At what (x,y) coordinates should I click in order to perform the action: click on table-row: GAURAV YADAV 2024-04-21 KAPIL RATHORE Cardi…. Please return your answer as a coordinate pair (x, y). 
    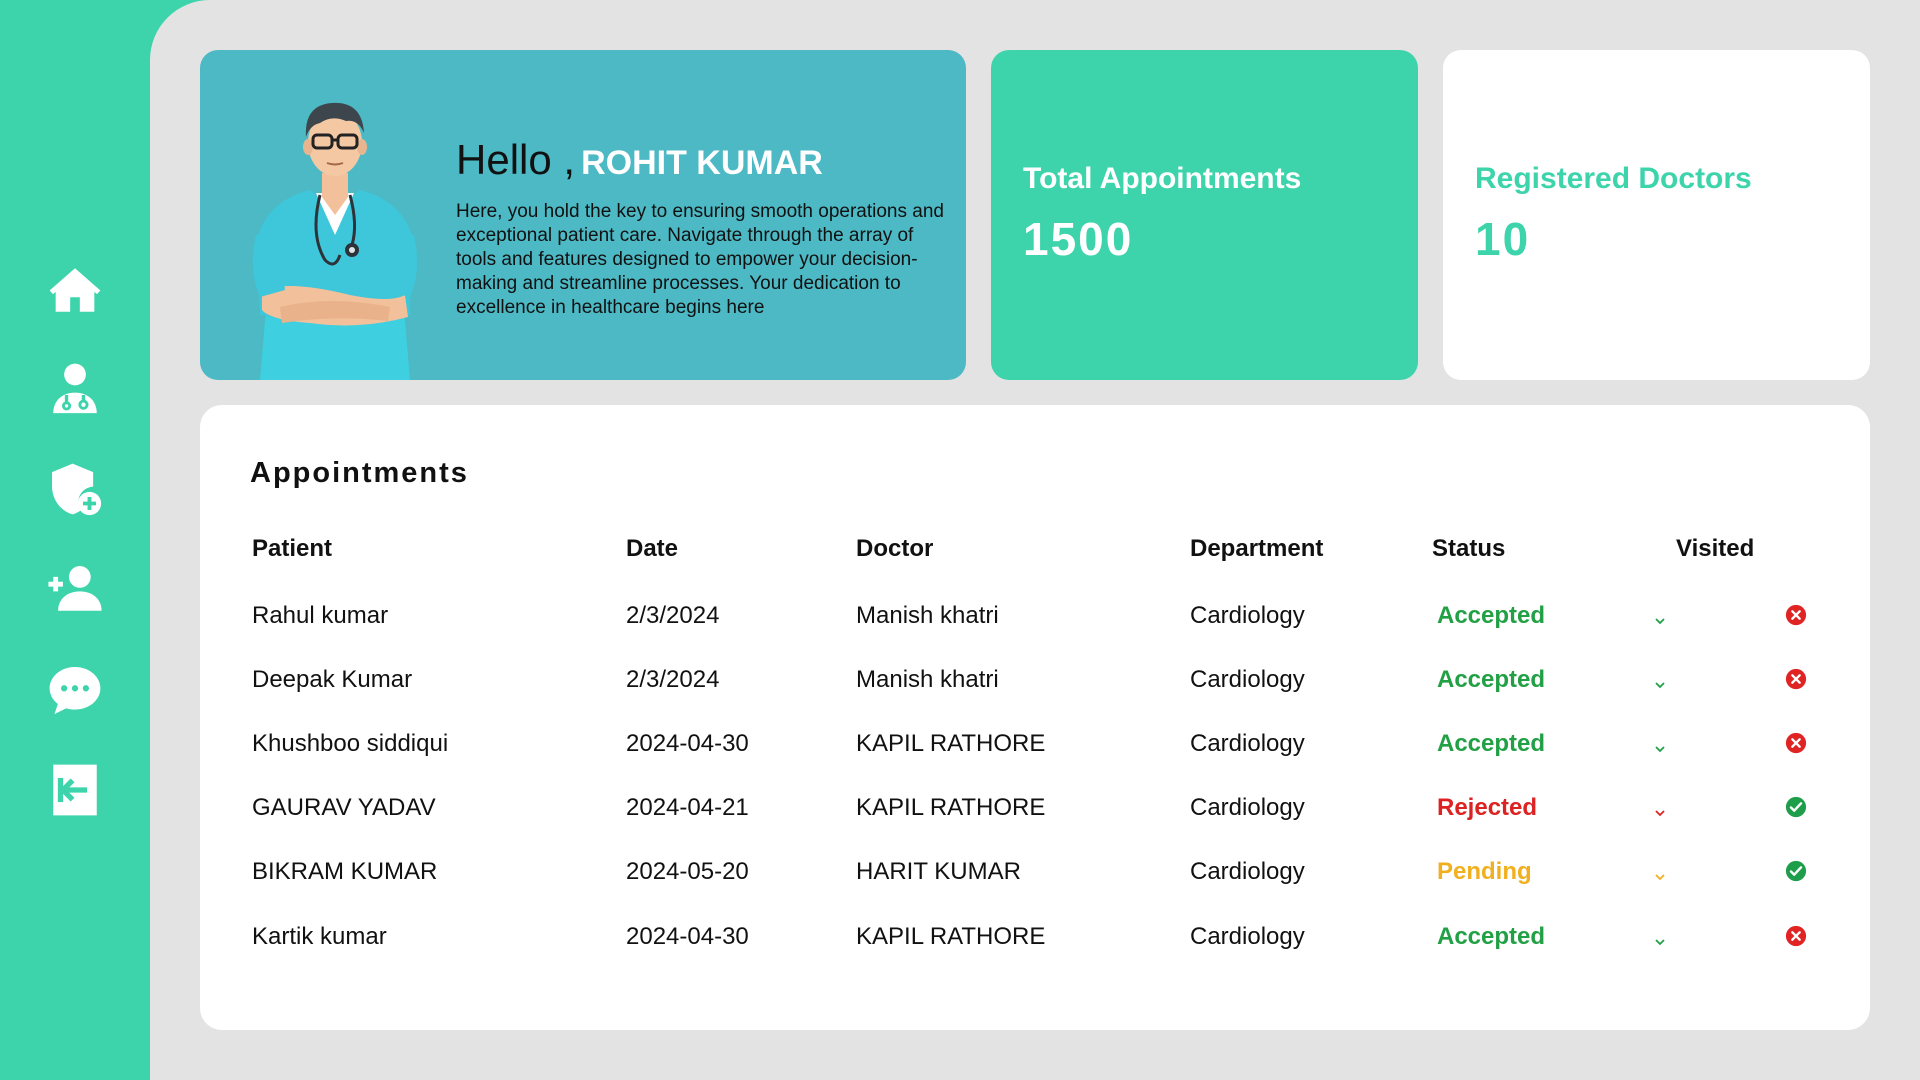
    Looking at the image, I should click on (1035, 812).